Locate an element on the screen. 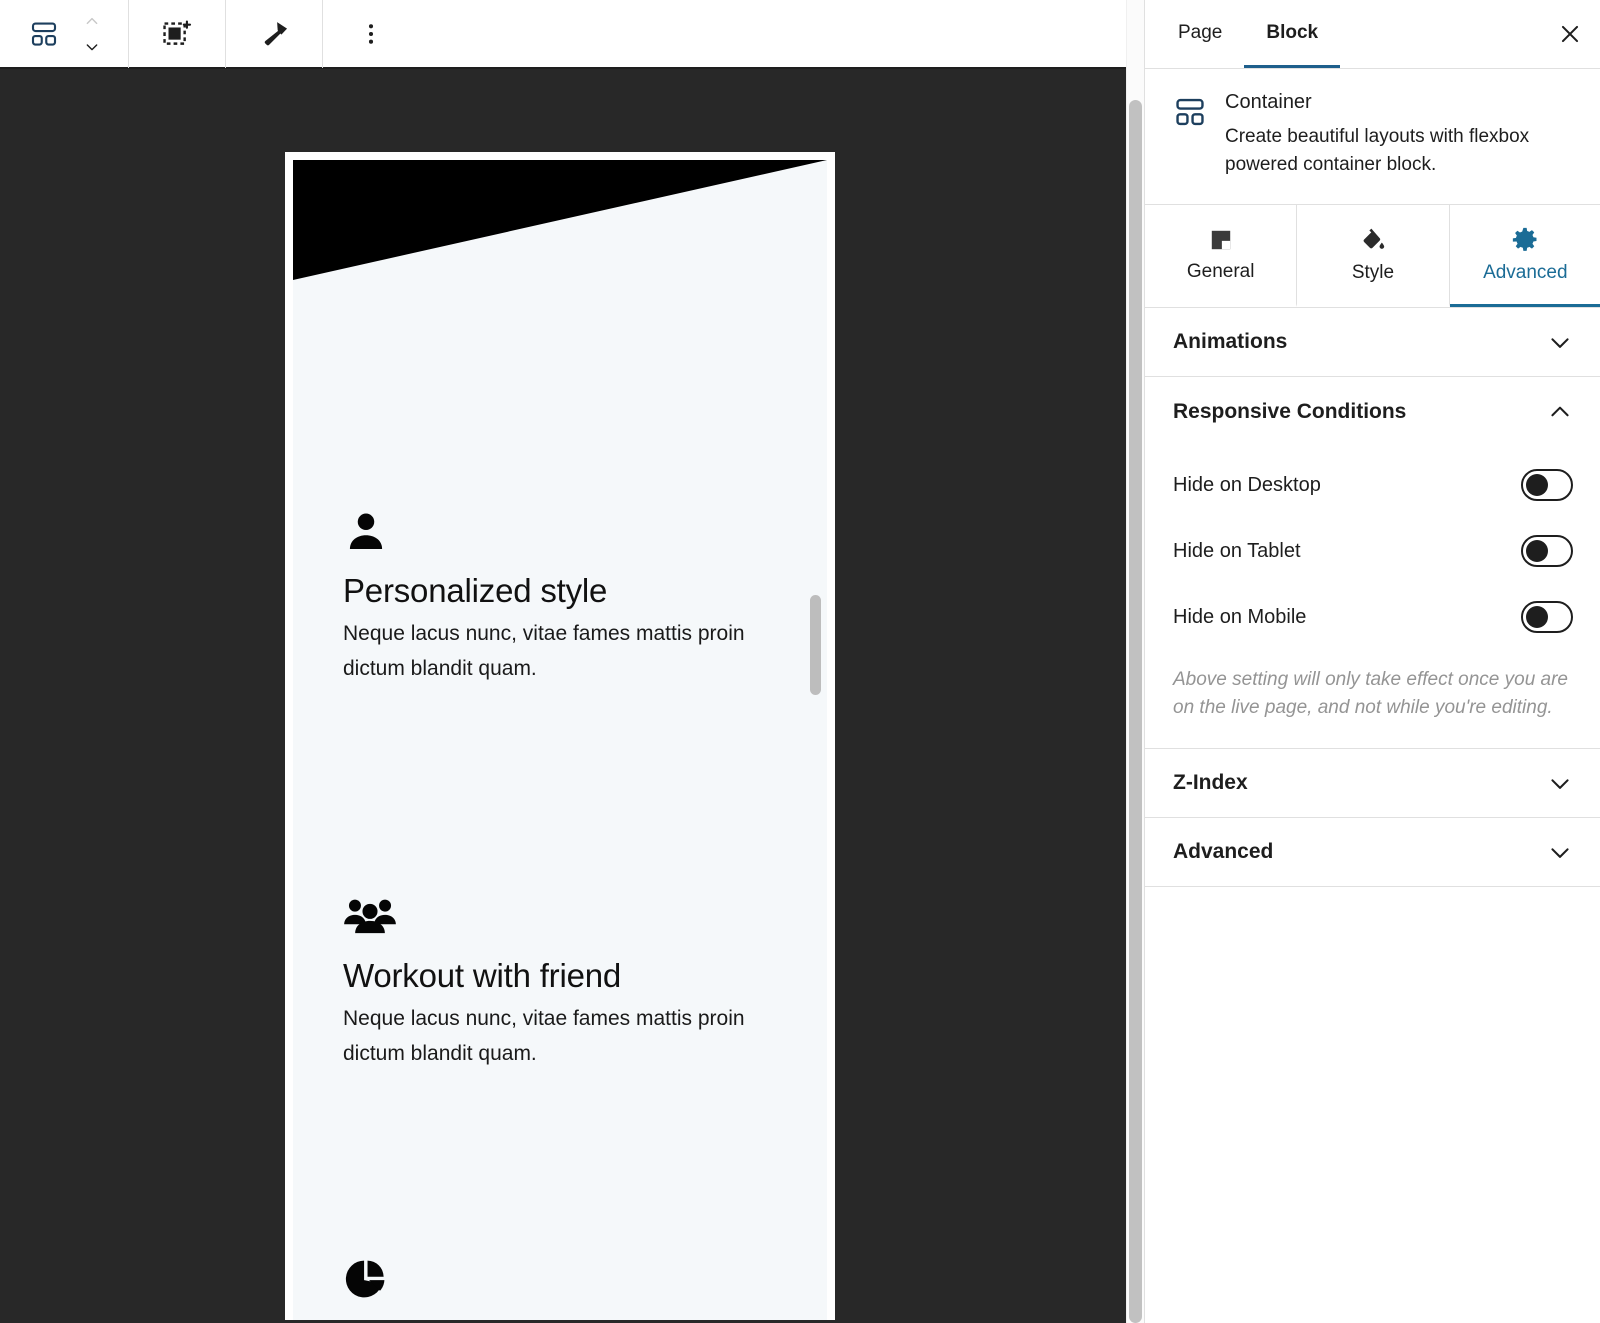 This screenshot has height=1323, width=1600. tab-block: Block is located at coordinates (1292, 34).